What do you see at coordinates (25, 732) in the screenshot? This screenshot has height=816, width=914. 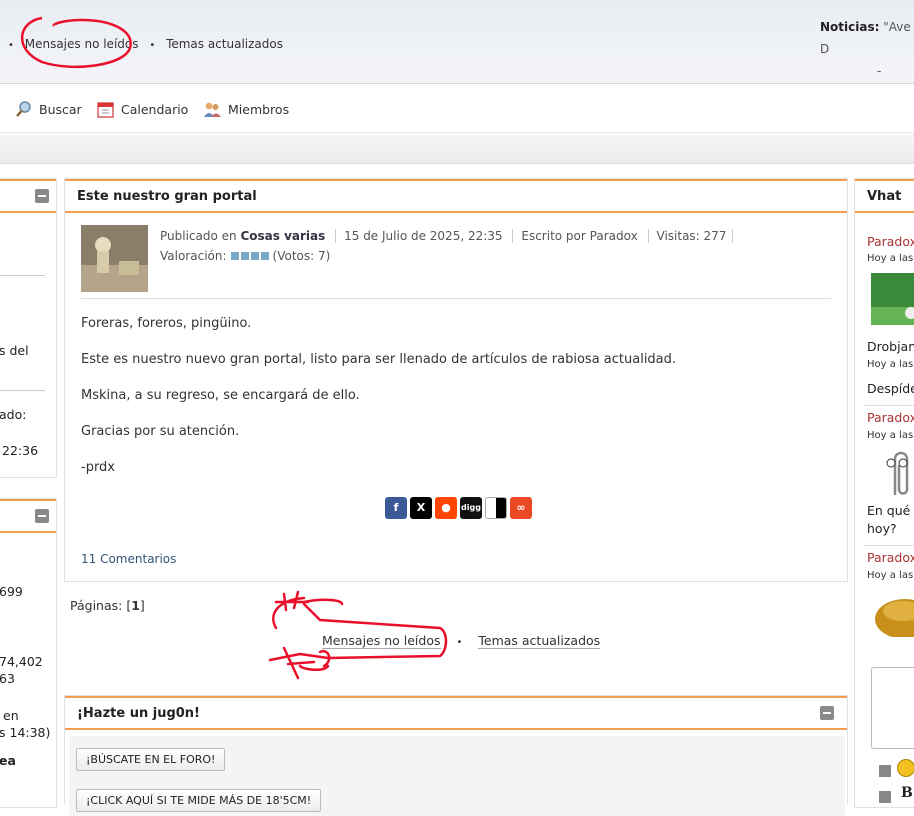 I see `left-text-5: s 14:38)` at bounding box center [25, 732].